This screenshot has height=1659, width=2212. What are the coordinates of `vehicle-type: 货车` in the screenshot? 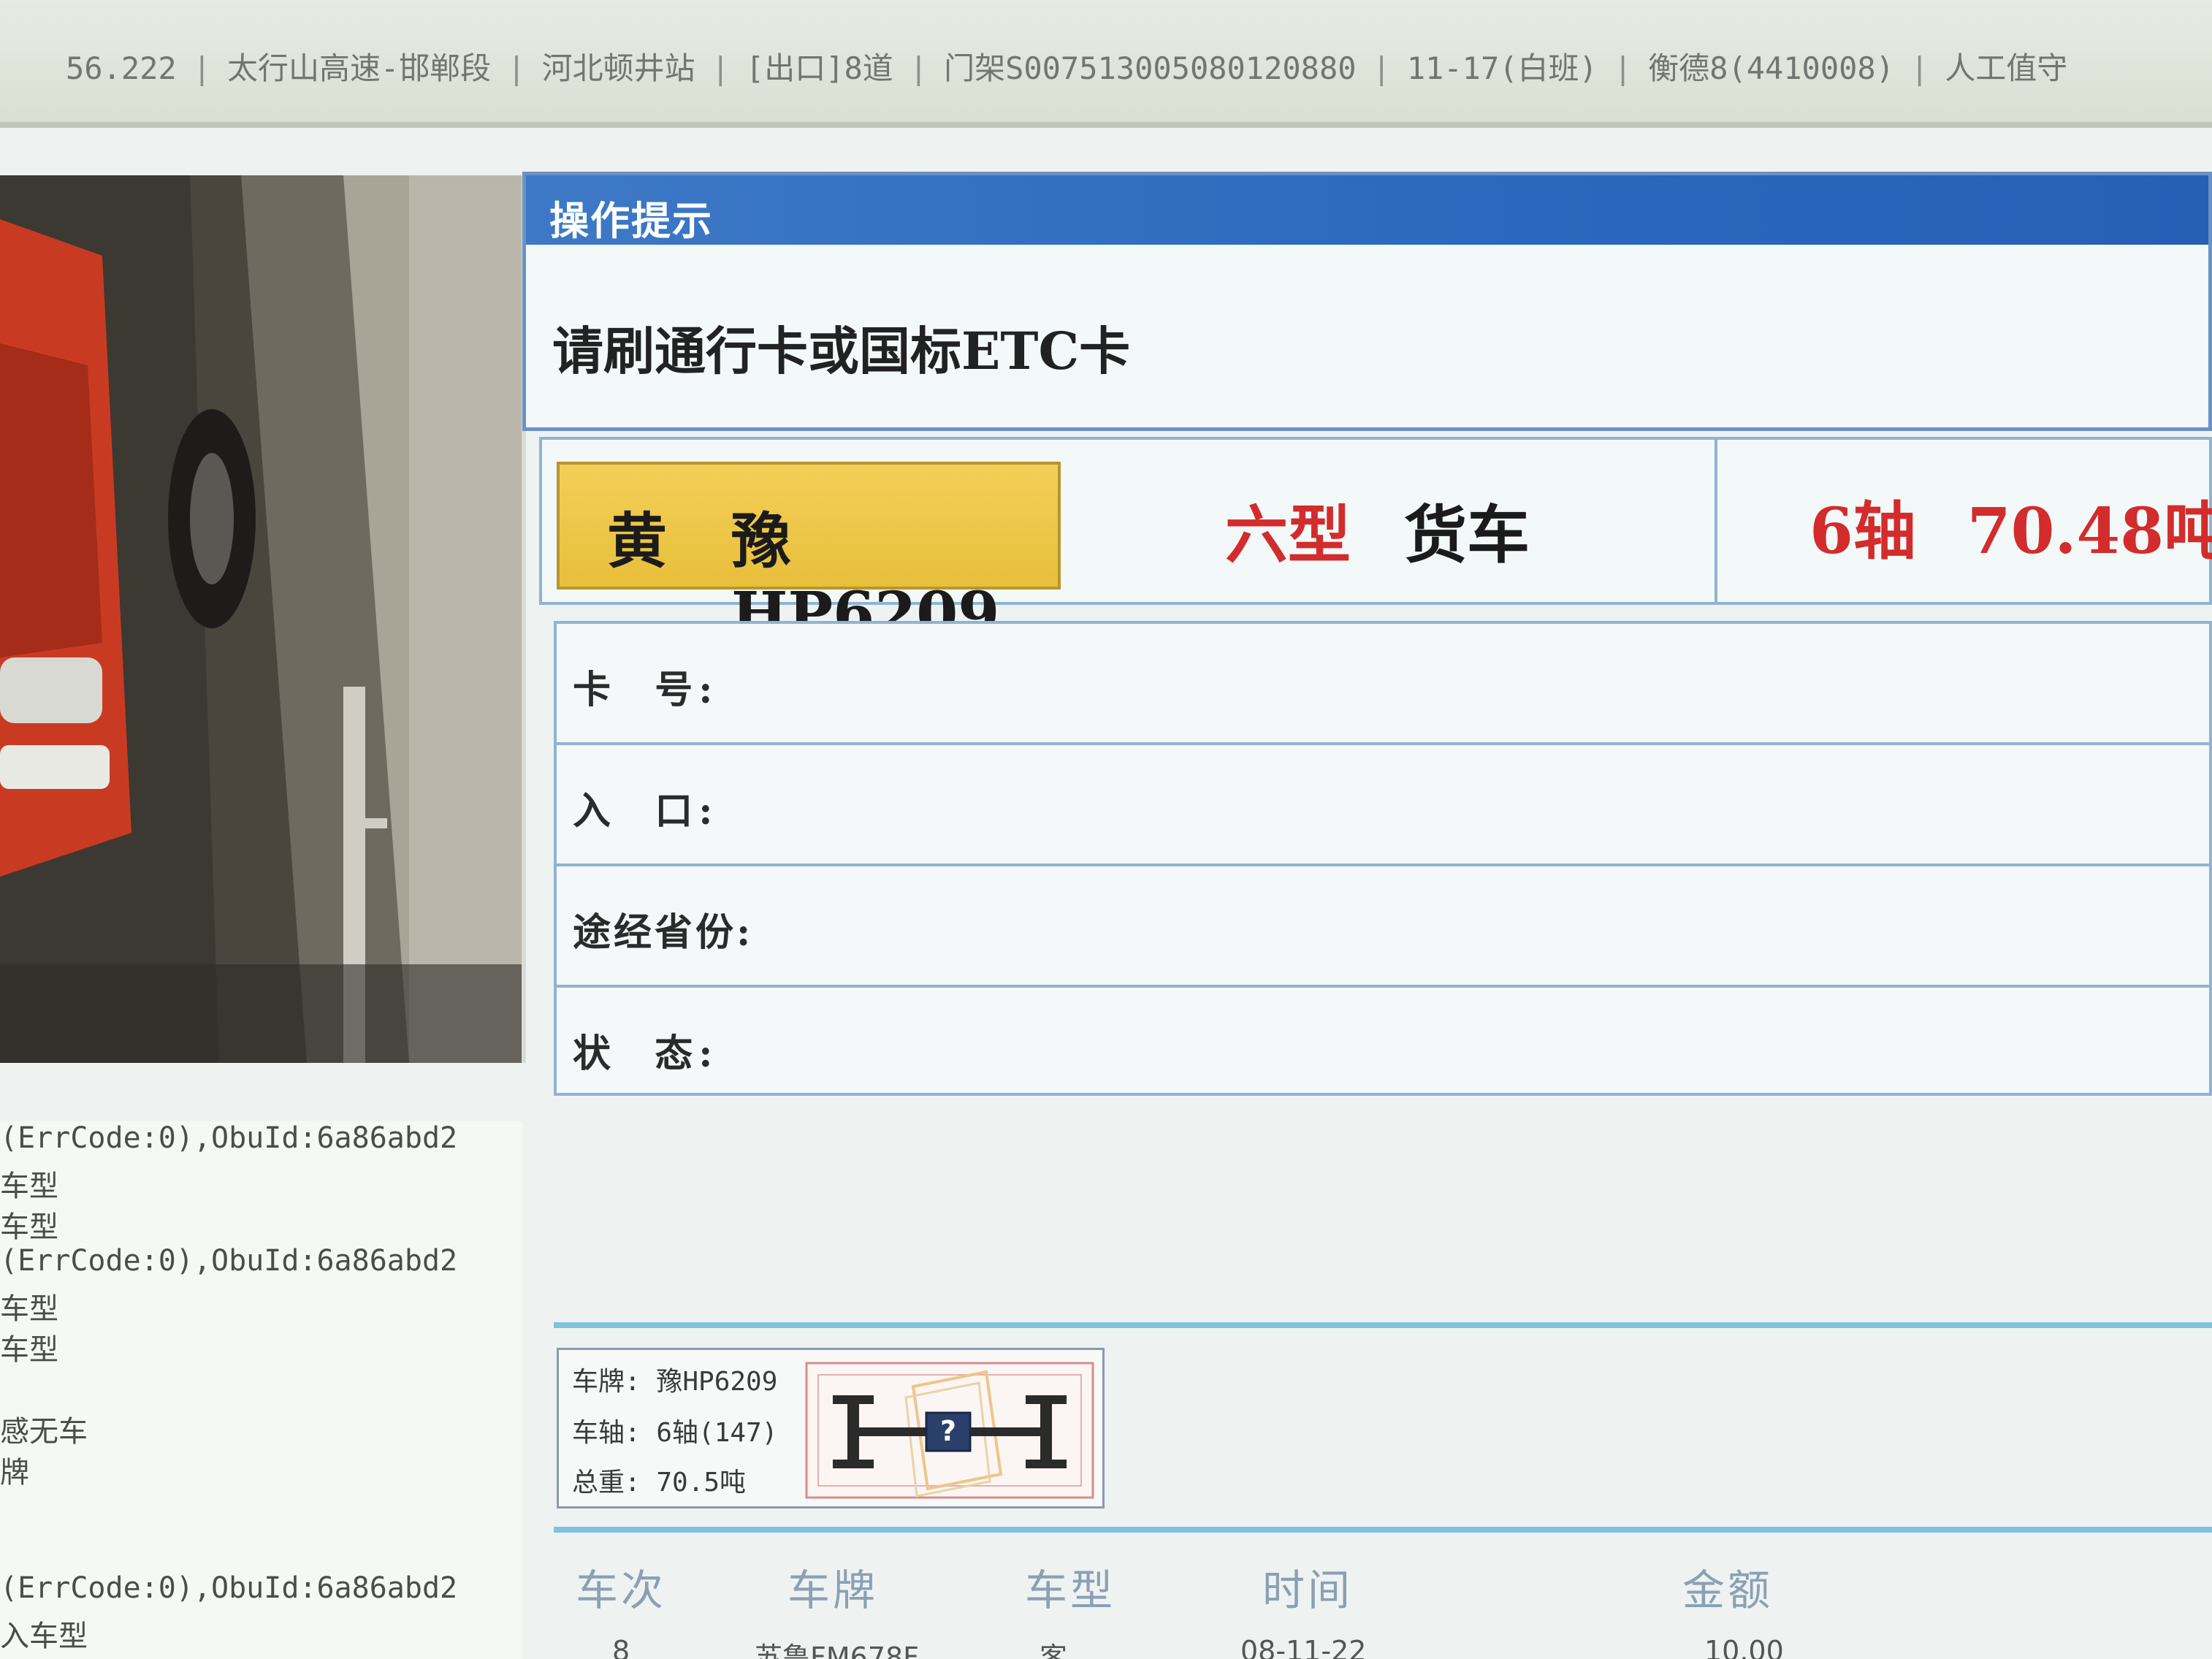 It's located at (1467, 535).